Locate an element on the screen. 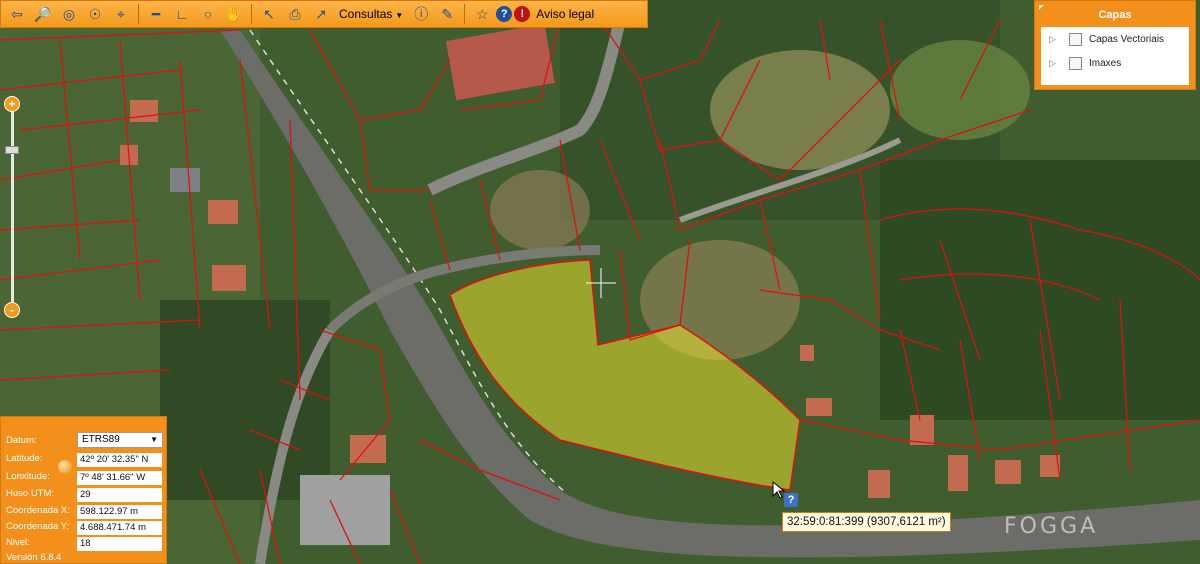 The image size is (1200, 564). layers-list: ▷ Capas Vectoriais ▷ Imaxes is located at coordinates (1115, 56).